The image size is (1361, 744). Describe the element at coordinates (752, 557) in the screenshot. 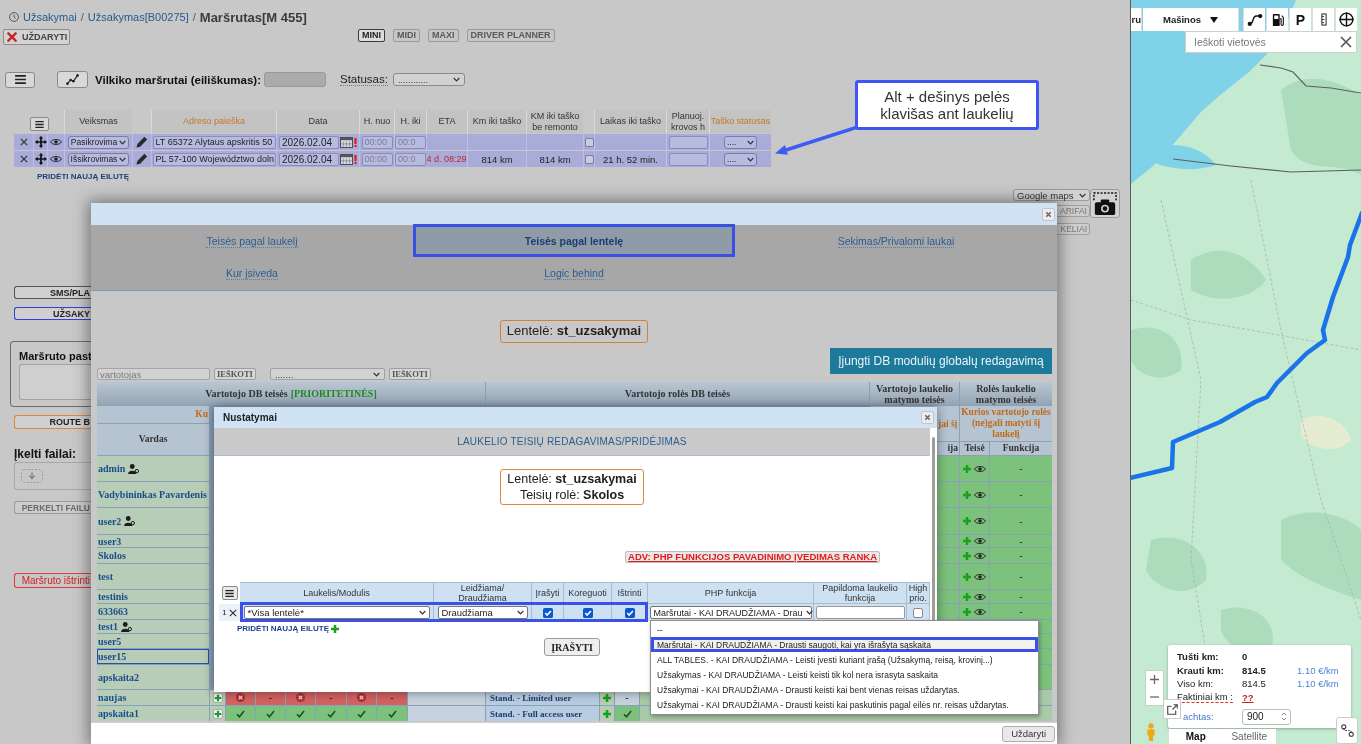

I see `manual-input-link: ADV: PHP FUNKCIJOS PAVADINIMO ĮVEDIMAS RANKA` at that location.